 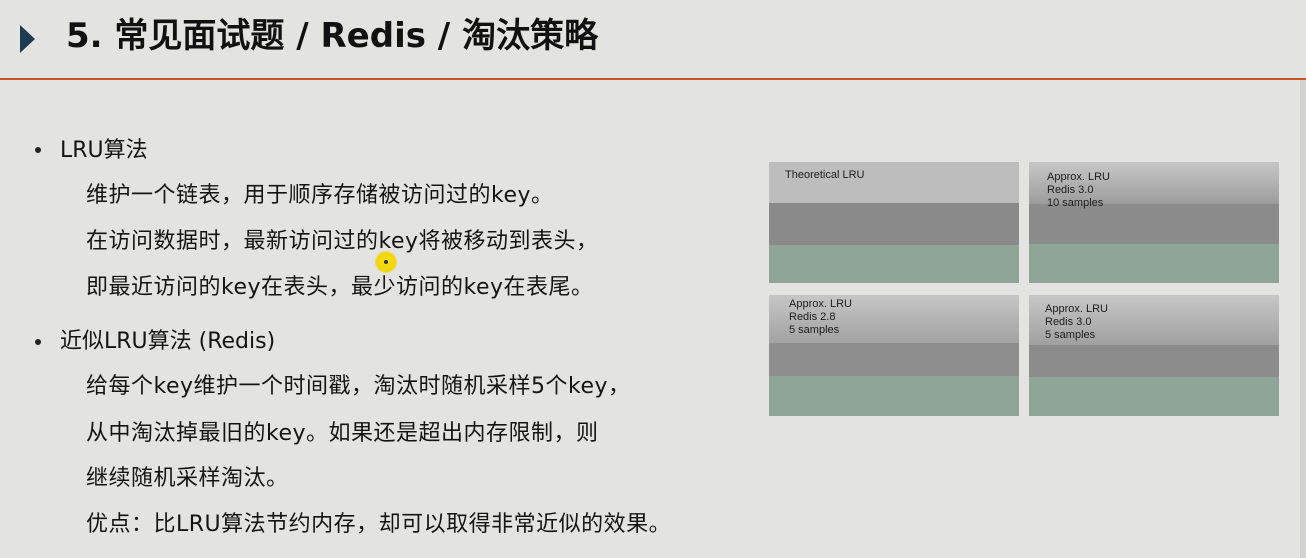 What do you see at coordinates (1078, 190) in the screenshot?
I see `panel-label: Approx. LRU Redis 3.0 10 samples` at bounding box center [1078, 190].